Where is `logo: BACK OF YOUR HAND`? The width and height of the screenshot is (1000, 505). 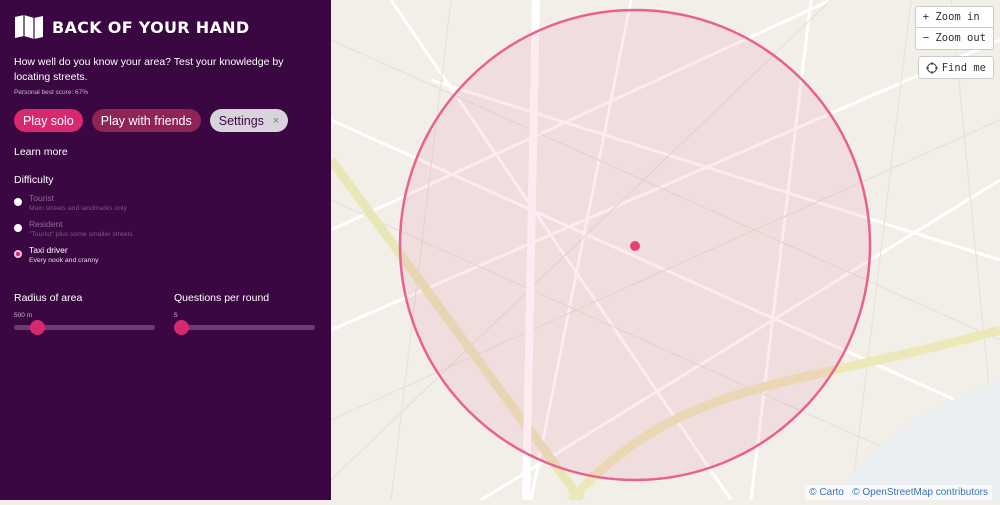
logo: BACK OF YOUR HAND is located at coordinates (165, 27).